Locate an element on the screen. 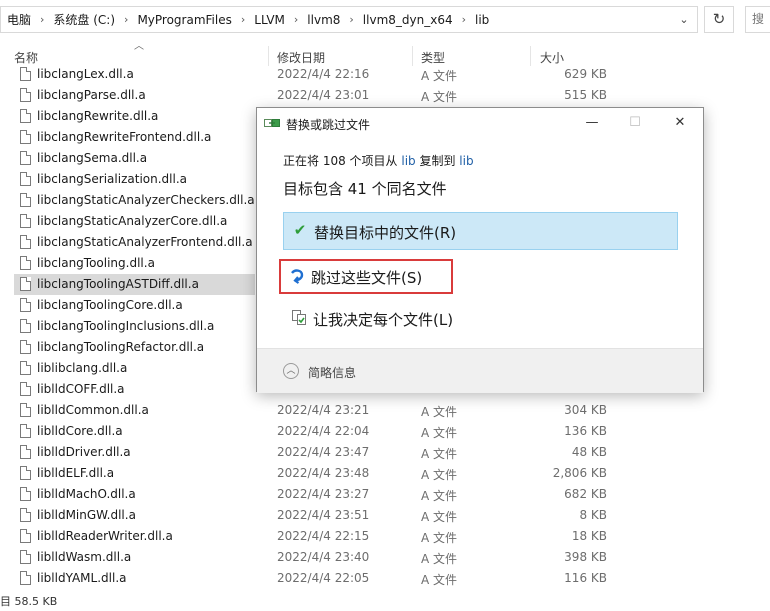 This screenshot has height=611, width=770. file-name: libclangToolingRefactor.dll.a is located at coordinates (121, 347).